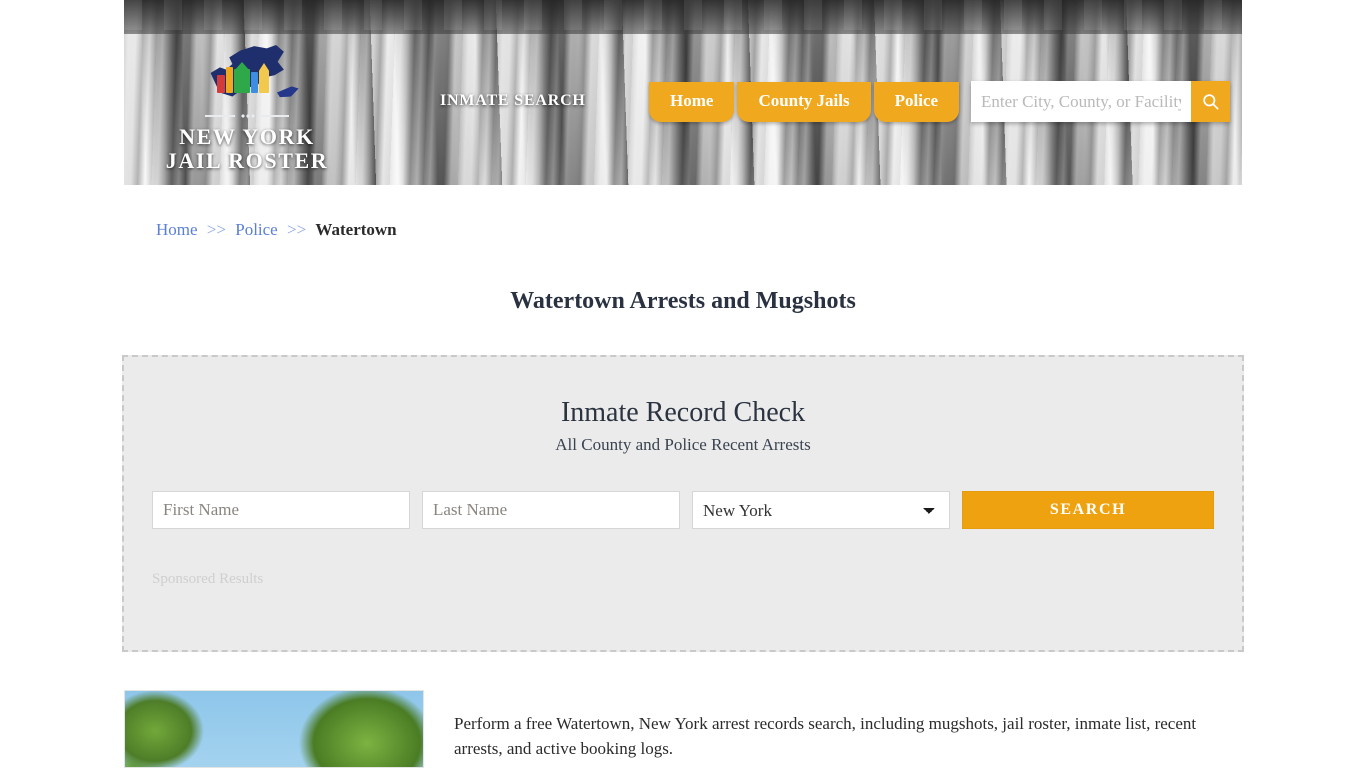  I want to click on breadcrumb: Home >> Police >> Watertown, so click(276, 230).